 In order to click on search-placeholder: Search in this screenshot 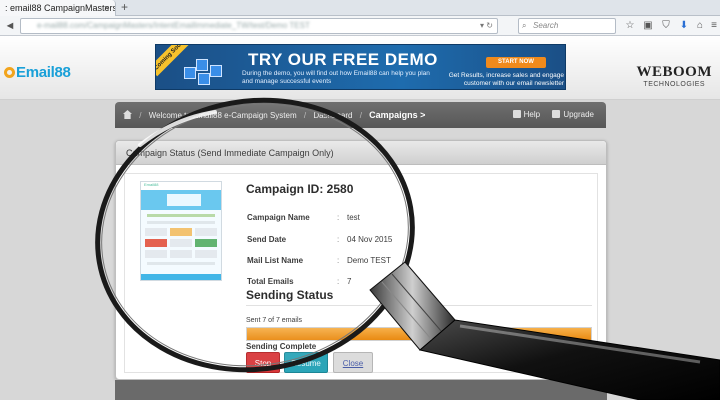, I will do `click(546, 25)`.